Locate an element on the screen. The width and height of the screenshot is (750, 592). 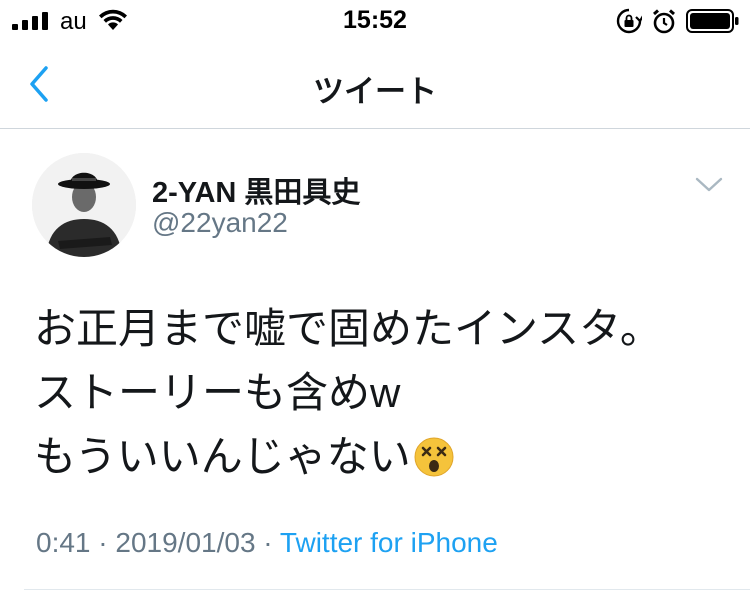
tweet-source-link: Twitter for iPhone is located at coordinates (389, 542).